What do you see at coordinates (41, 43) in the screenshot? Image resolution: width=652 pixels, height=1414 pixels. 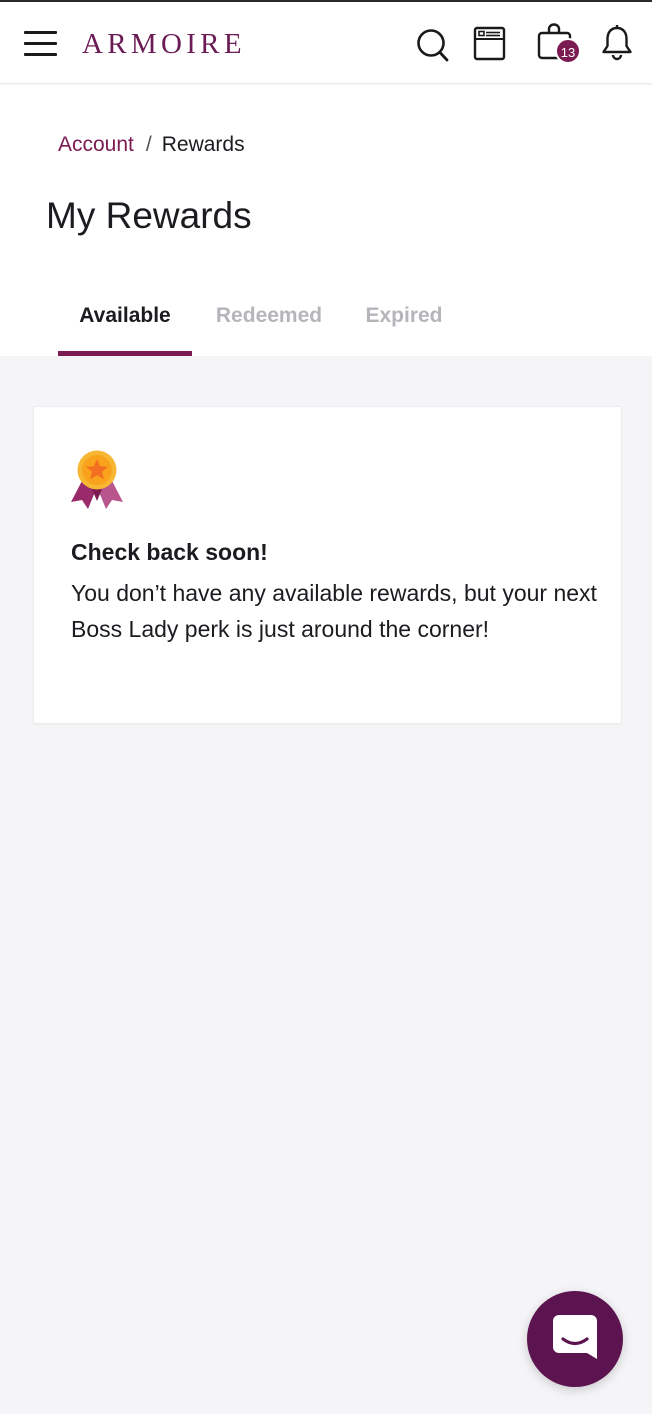 I see `menu-icon` at bounding box center [41, 43].